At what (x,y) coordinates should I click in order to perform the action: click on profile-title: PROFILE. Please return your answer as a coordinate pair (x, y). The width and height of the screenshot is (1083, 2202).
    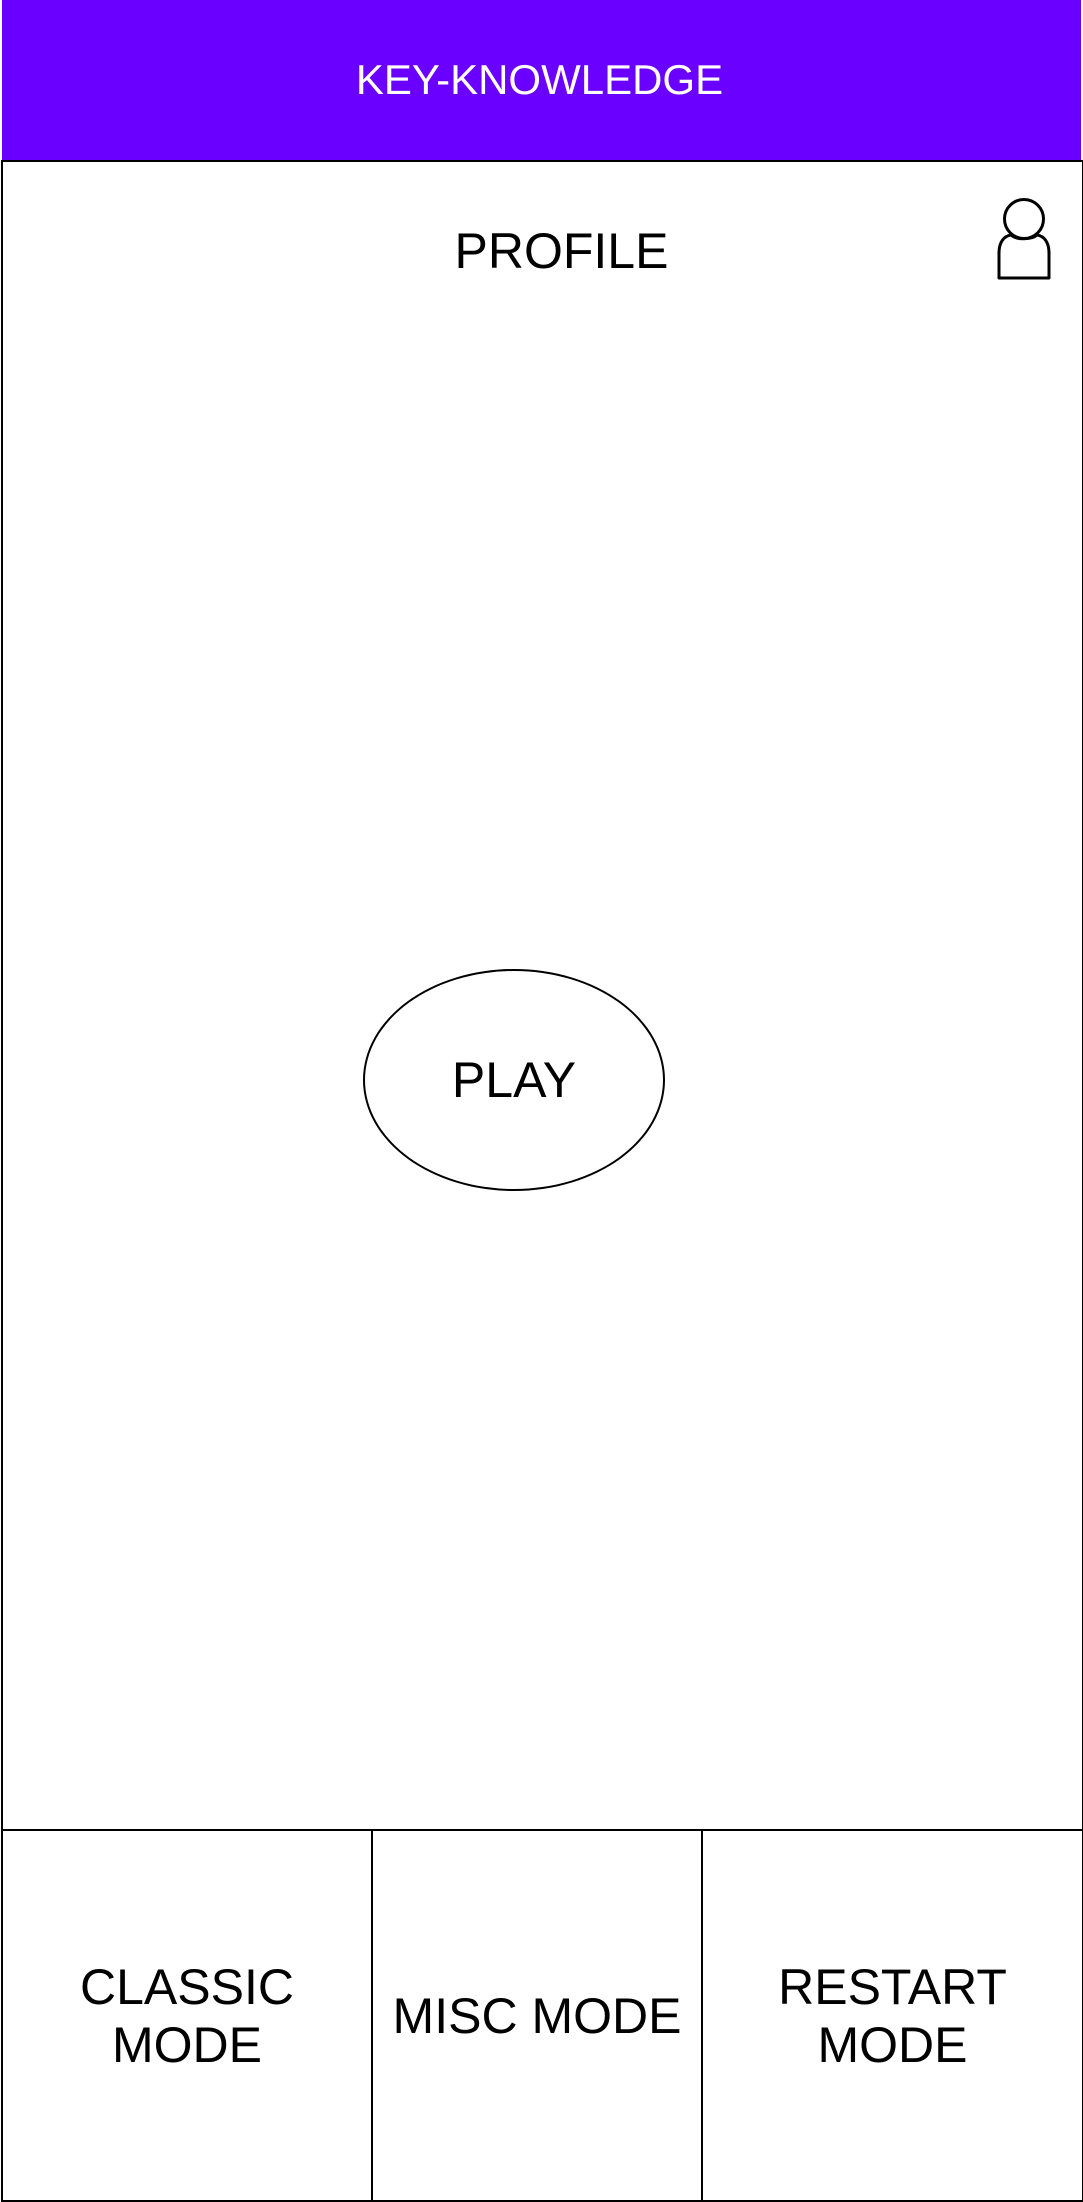
    Looking at the image, I should click on (561, 251).